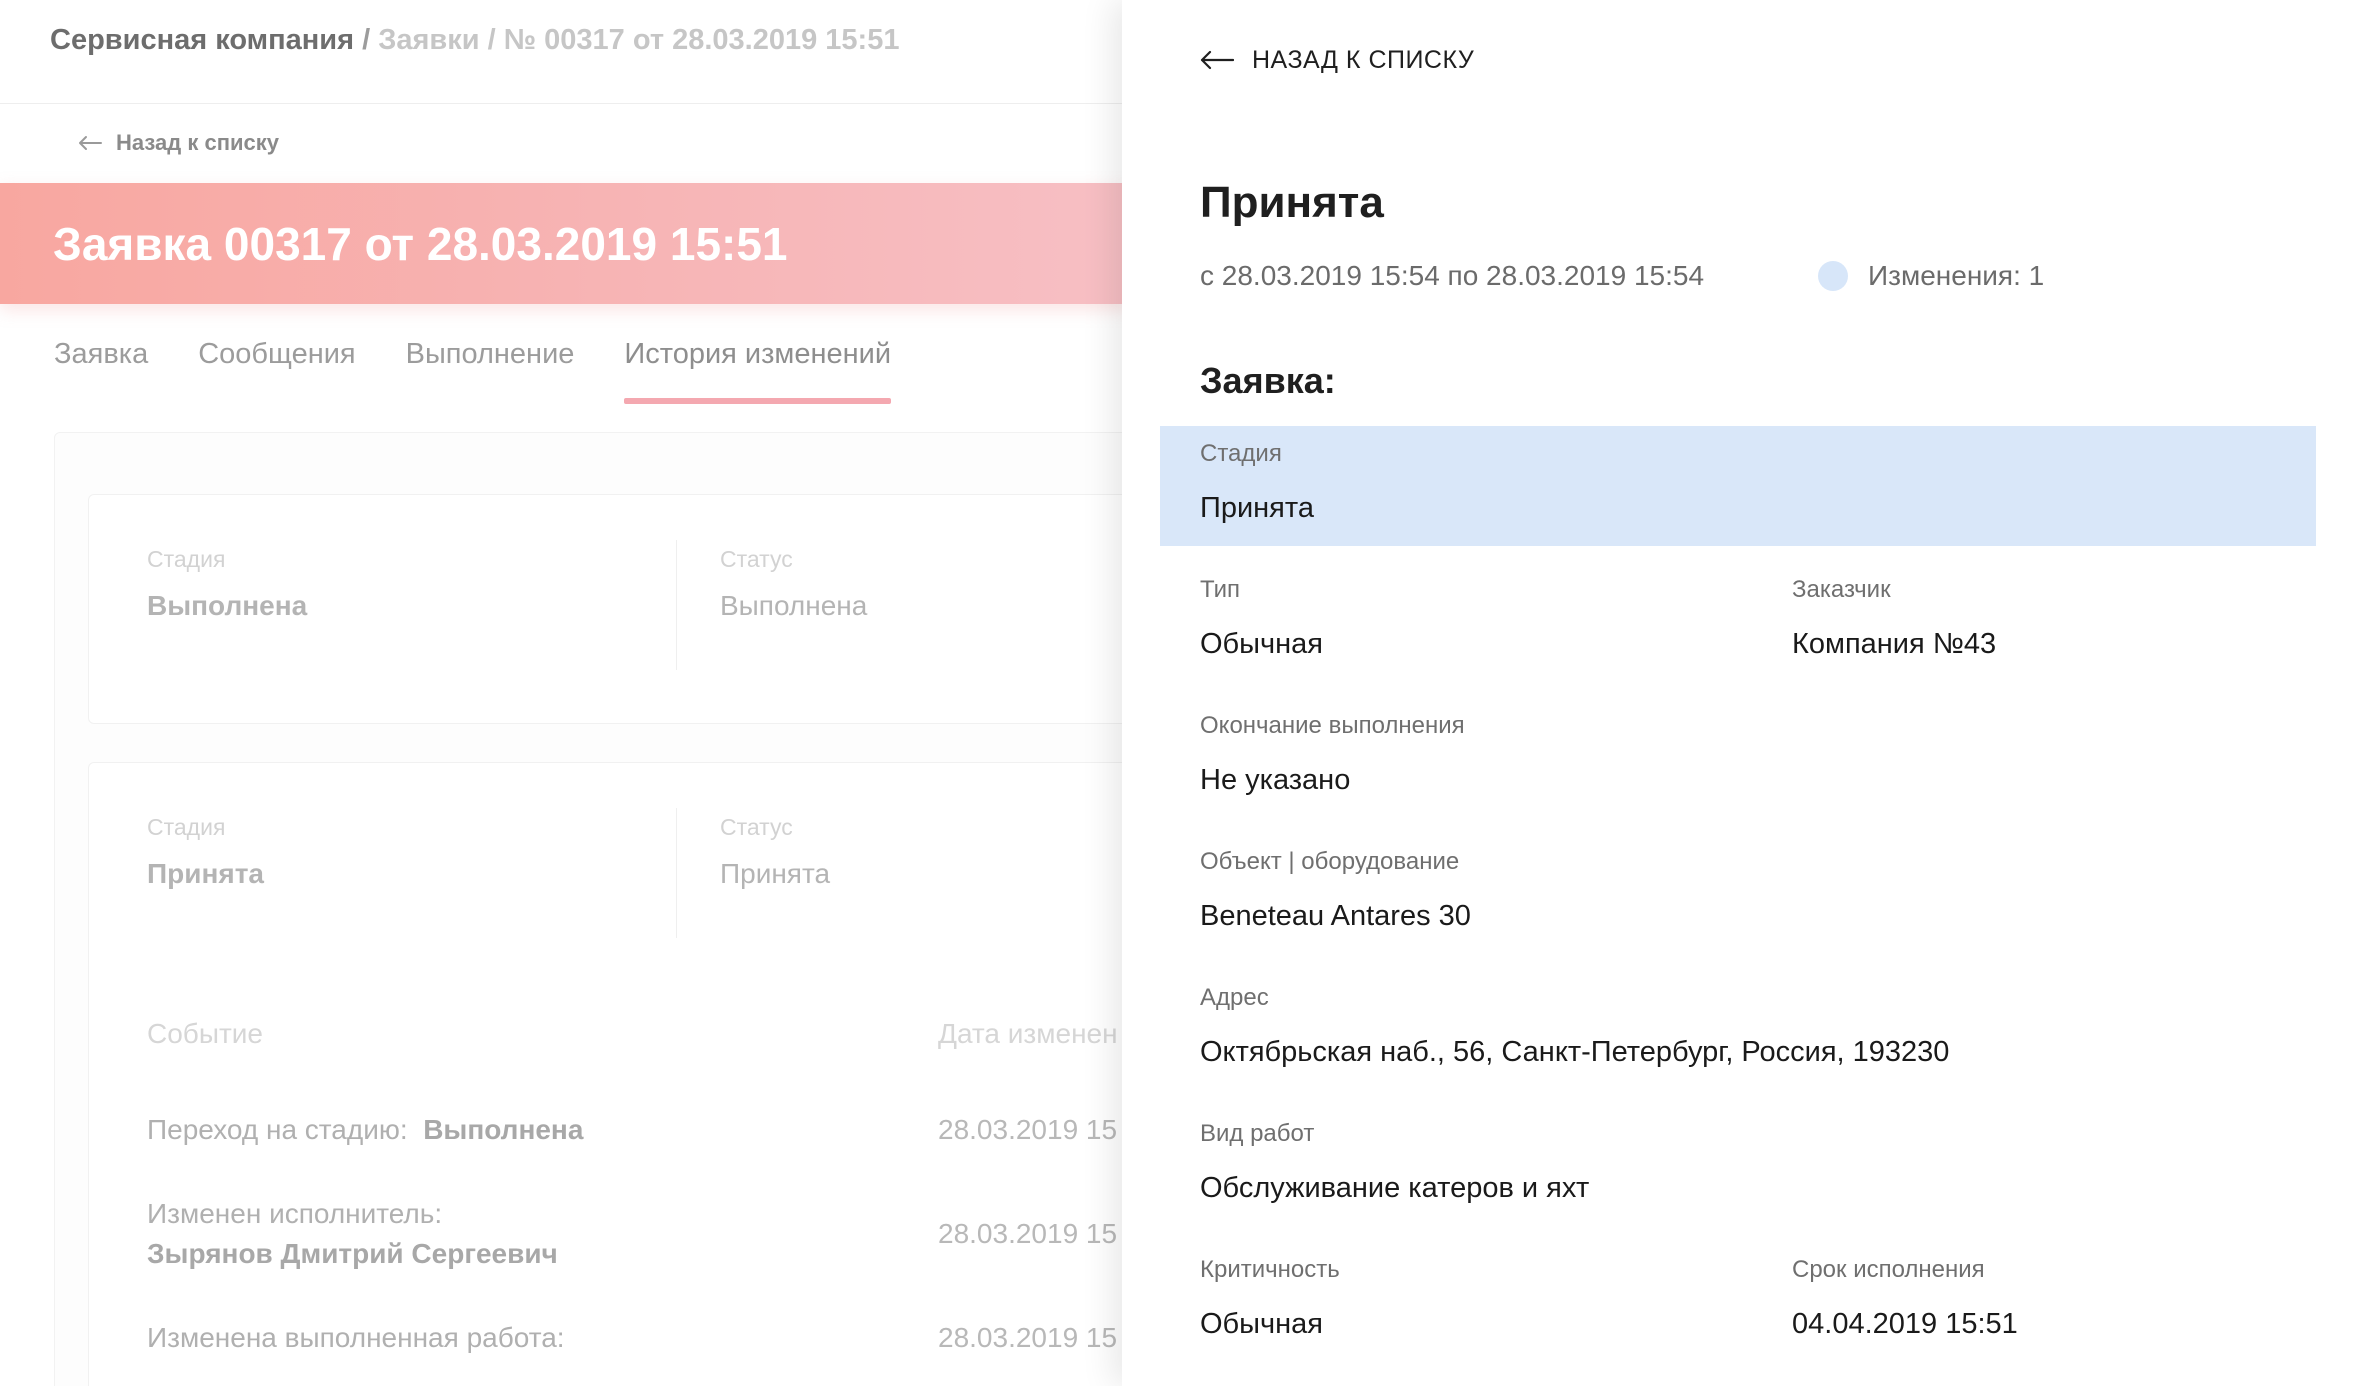 The width and height of the screenshot is (2354, 1386). I want to click on field-value-end: Не указано, so click(1275, 780).